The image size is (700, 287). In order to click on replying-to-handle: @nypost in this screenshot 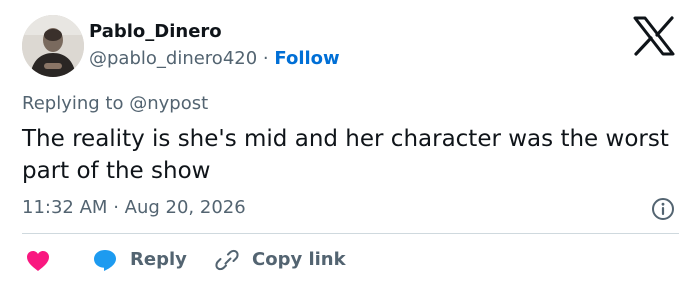, I will do `click(168, 103)`.